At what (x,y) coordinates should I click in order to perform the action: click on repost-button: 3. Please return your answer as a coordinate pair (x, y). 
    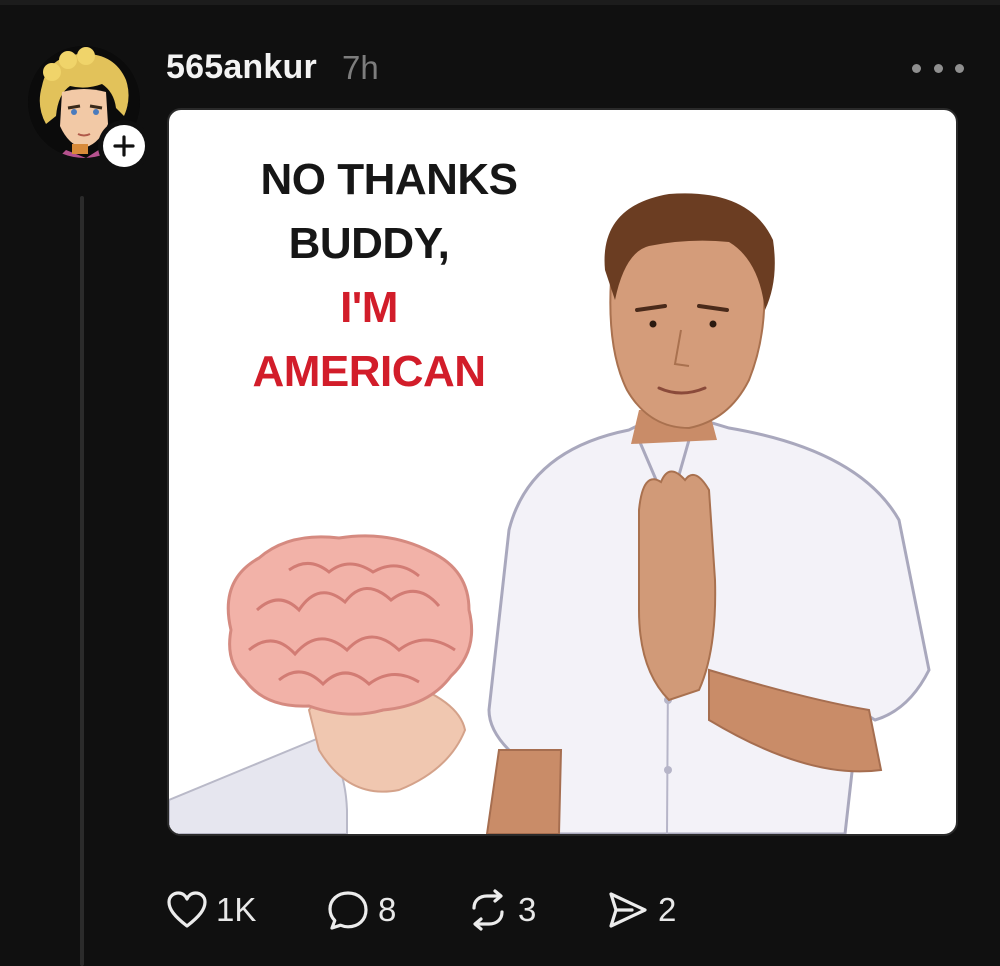
    Looking at the image, I should click on (501, 910).